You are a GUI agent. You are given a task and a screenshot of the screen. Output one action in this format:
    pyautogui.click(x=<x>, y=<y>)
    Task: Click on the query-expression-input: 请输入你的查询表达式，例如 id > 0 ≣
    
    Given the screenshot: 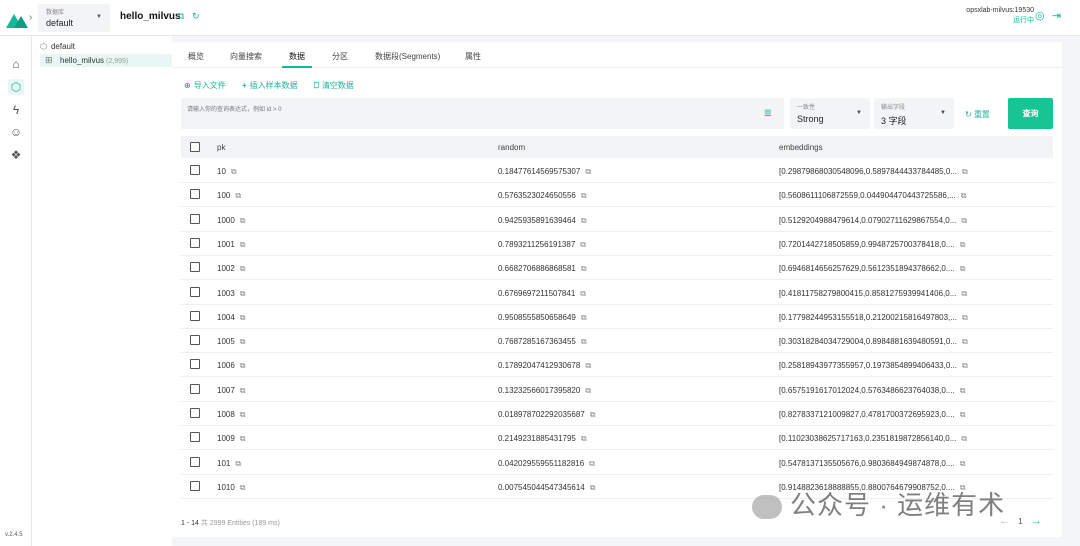 What is the action you would take?
    pyautogui.click(x=482, y=113)
    